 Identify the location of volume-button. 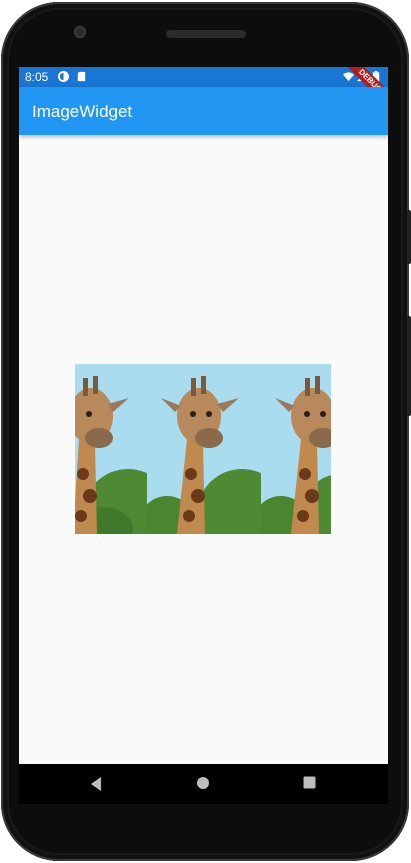
(409, 366).